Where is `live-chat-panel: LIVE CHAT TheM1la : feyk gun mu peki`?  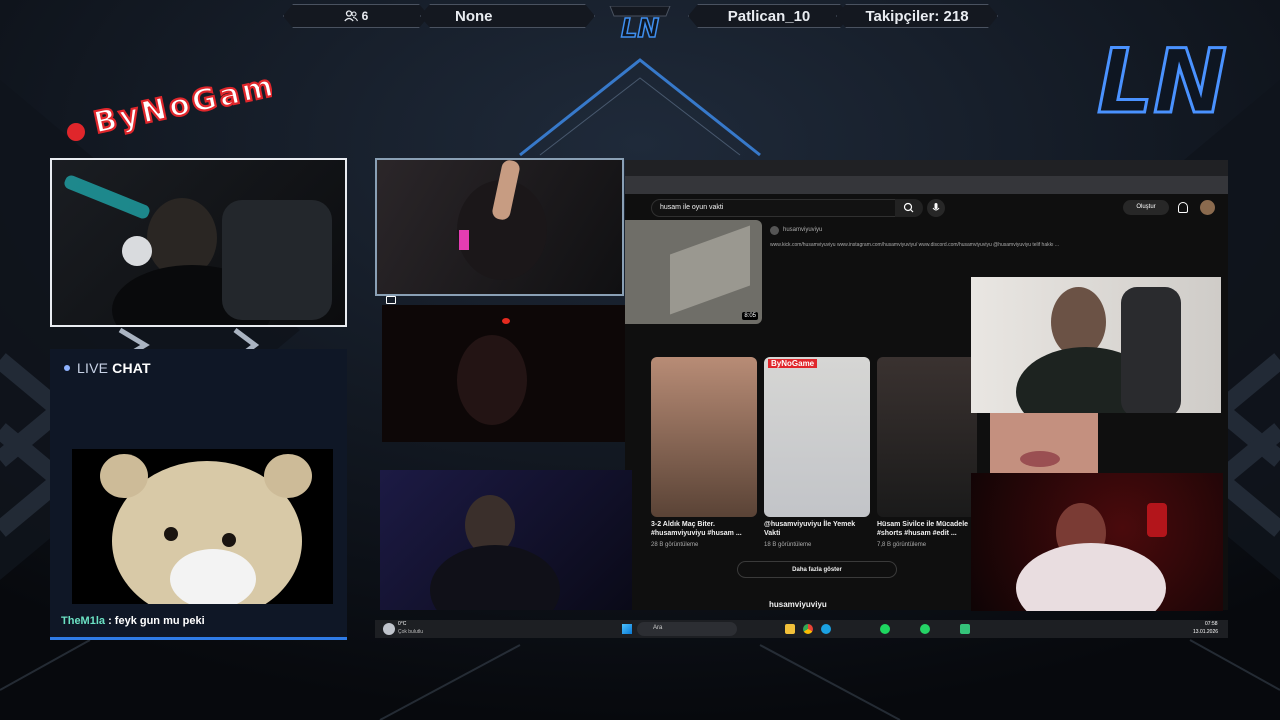 live-chat-panel: LIVE CHAT TheM1la : feyk gun mu peki is located at coordinates (198, 494).